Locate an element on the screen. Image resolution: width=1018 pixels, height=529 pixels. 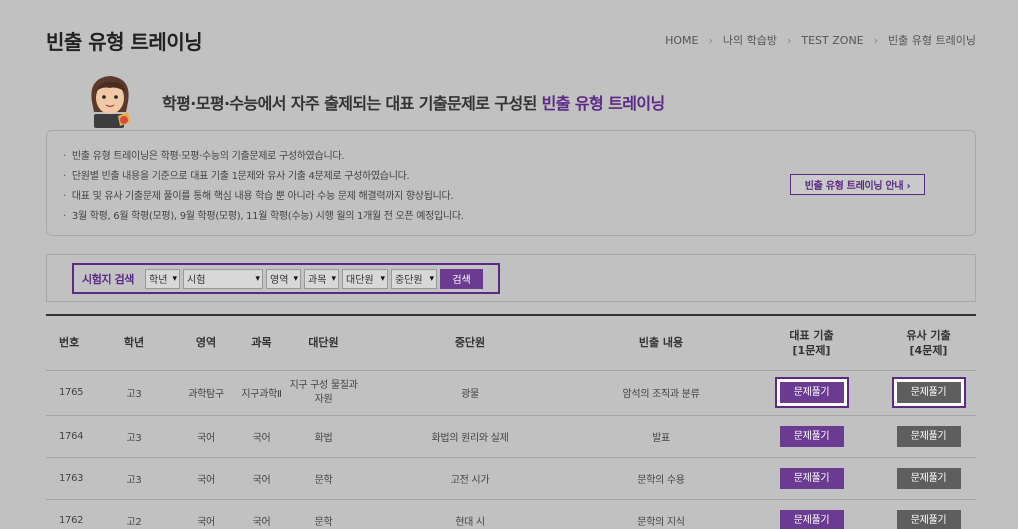
middle-unit-select-value: 중단원 is located at coordinates (409, 280).